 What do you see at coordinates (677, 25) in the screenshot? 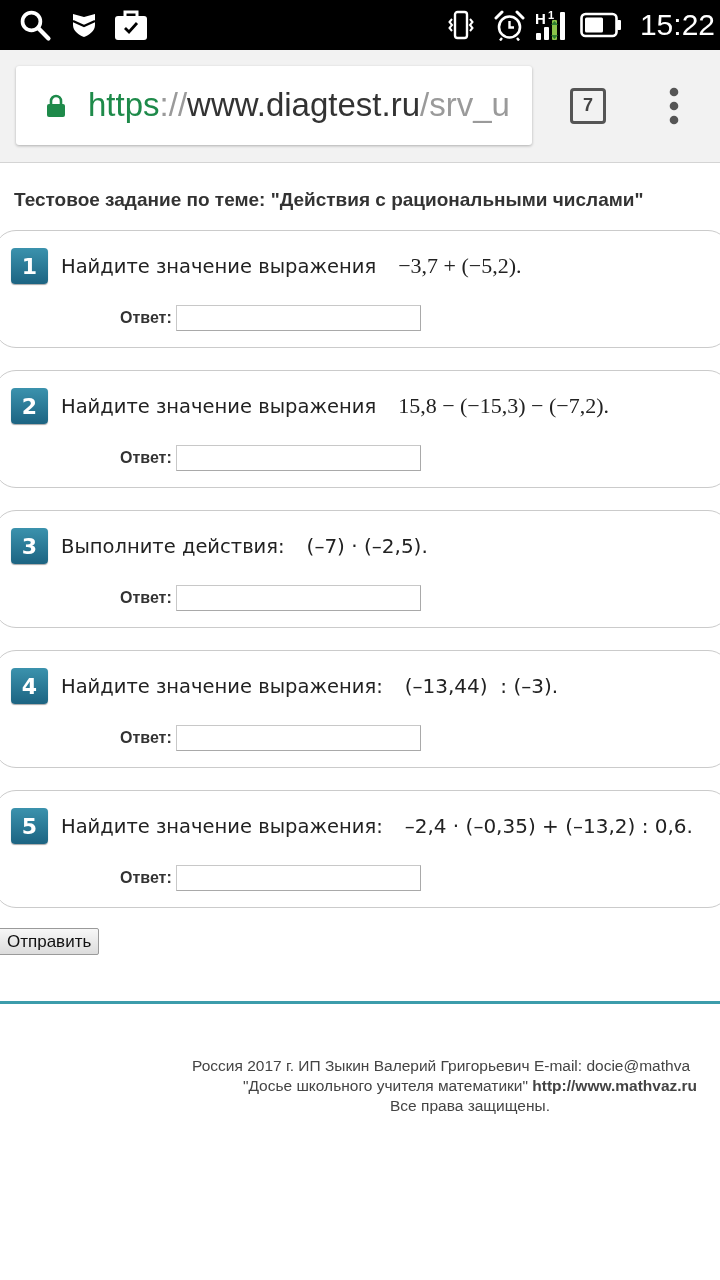
I see `clock-time: 15:22` at bounding box center [677, 25].